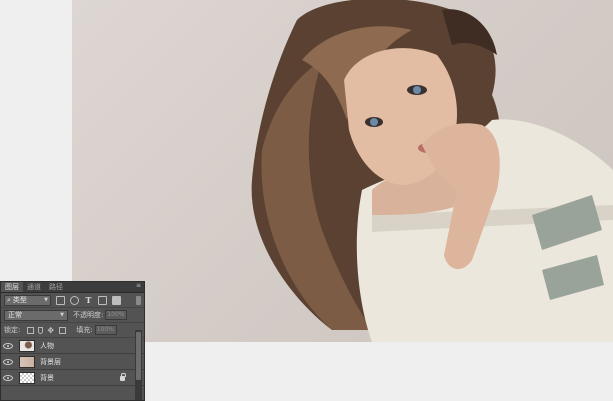 This screenshot has width=613, height=401. What do you see at coordinates (47, 377) in the screenshot?
I see `layer-name: 背景` at bounding box center [47, 377].